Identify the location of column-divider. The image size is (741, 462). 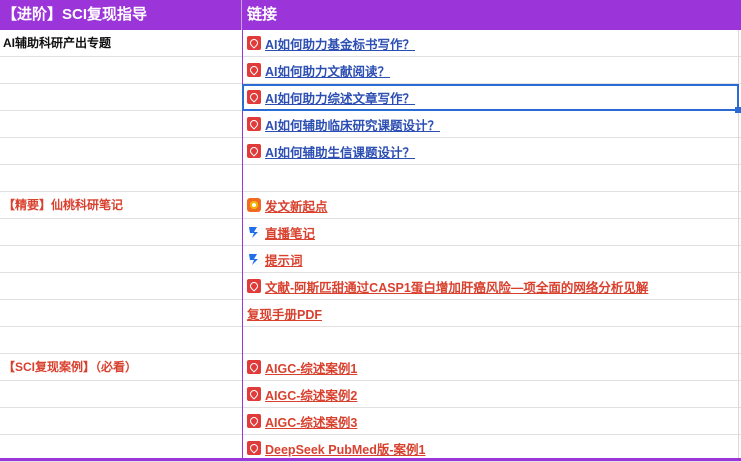
(242, 245).